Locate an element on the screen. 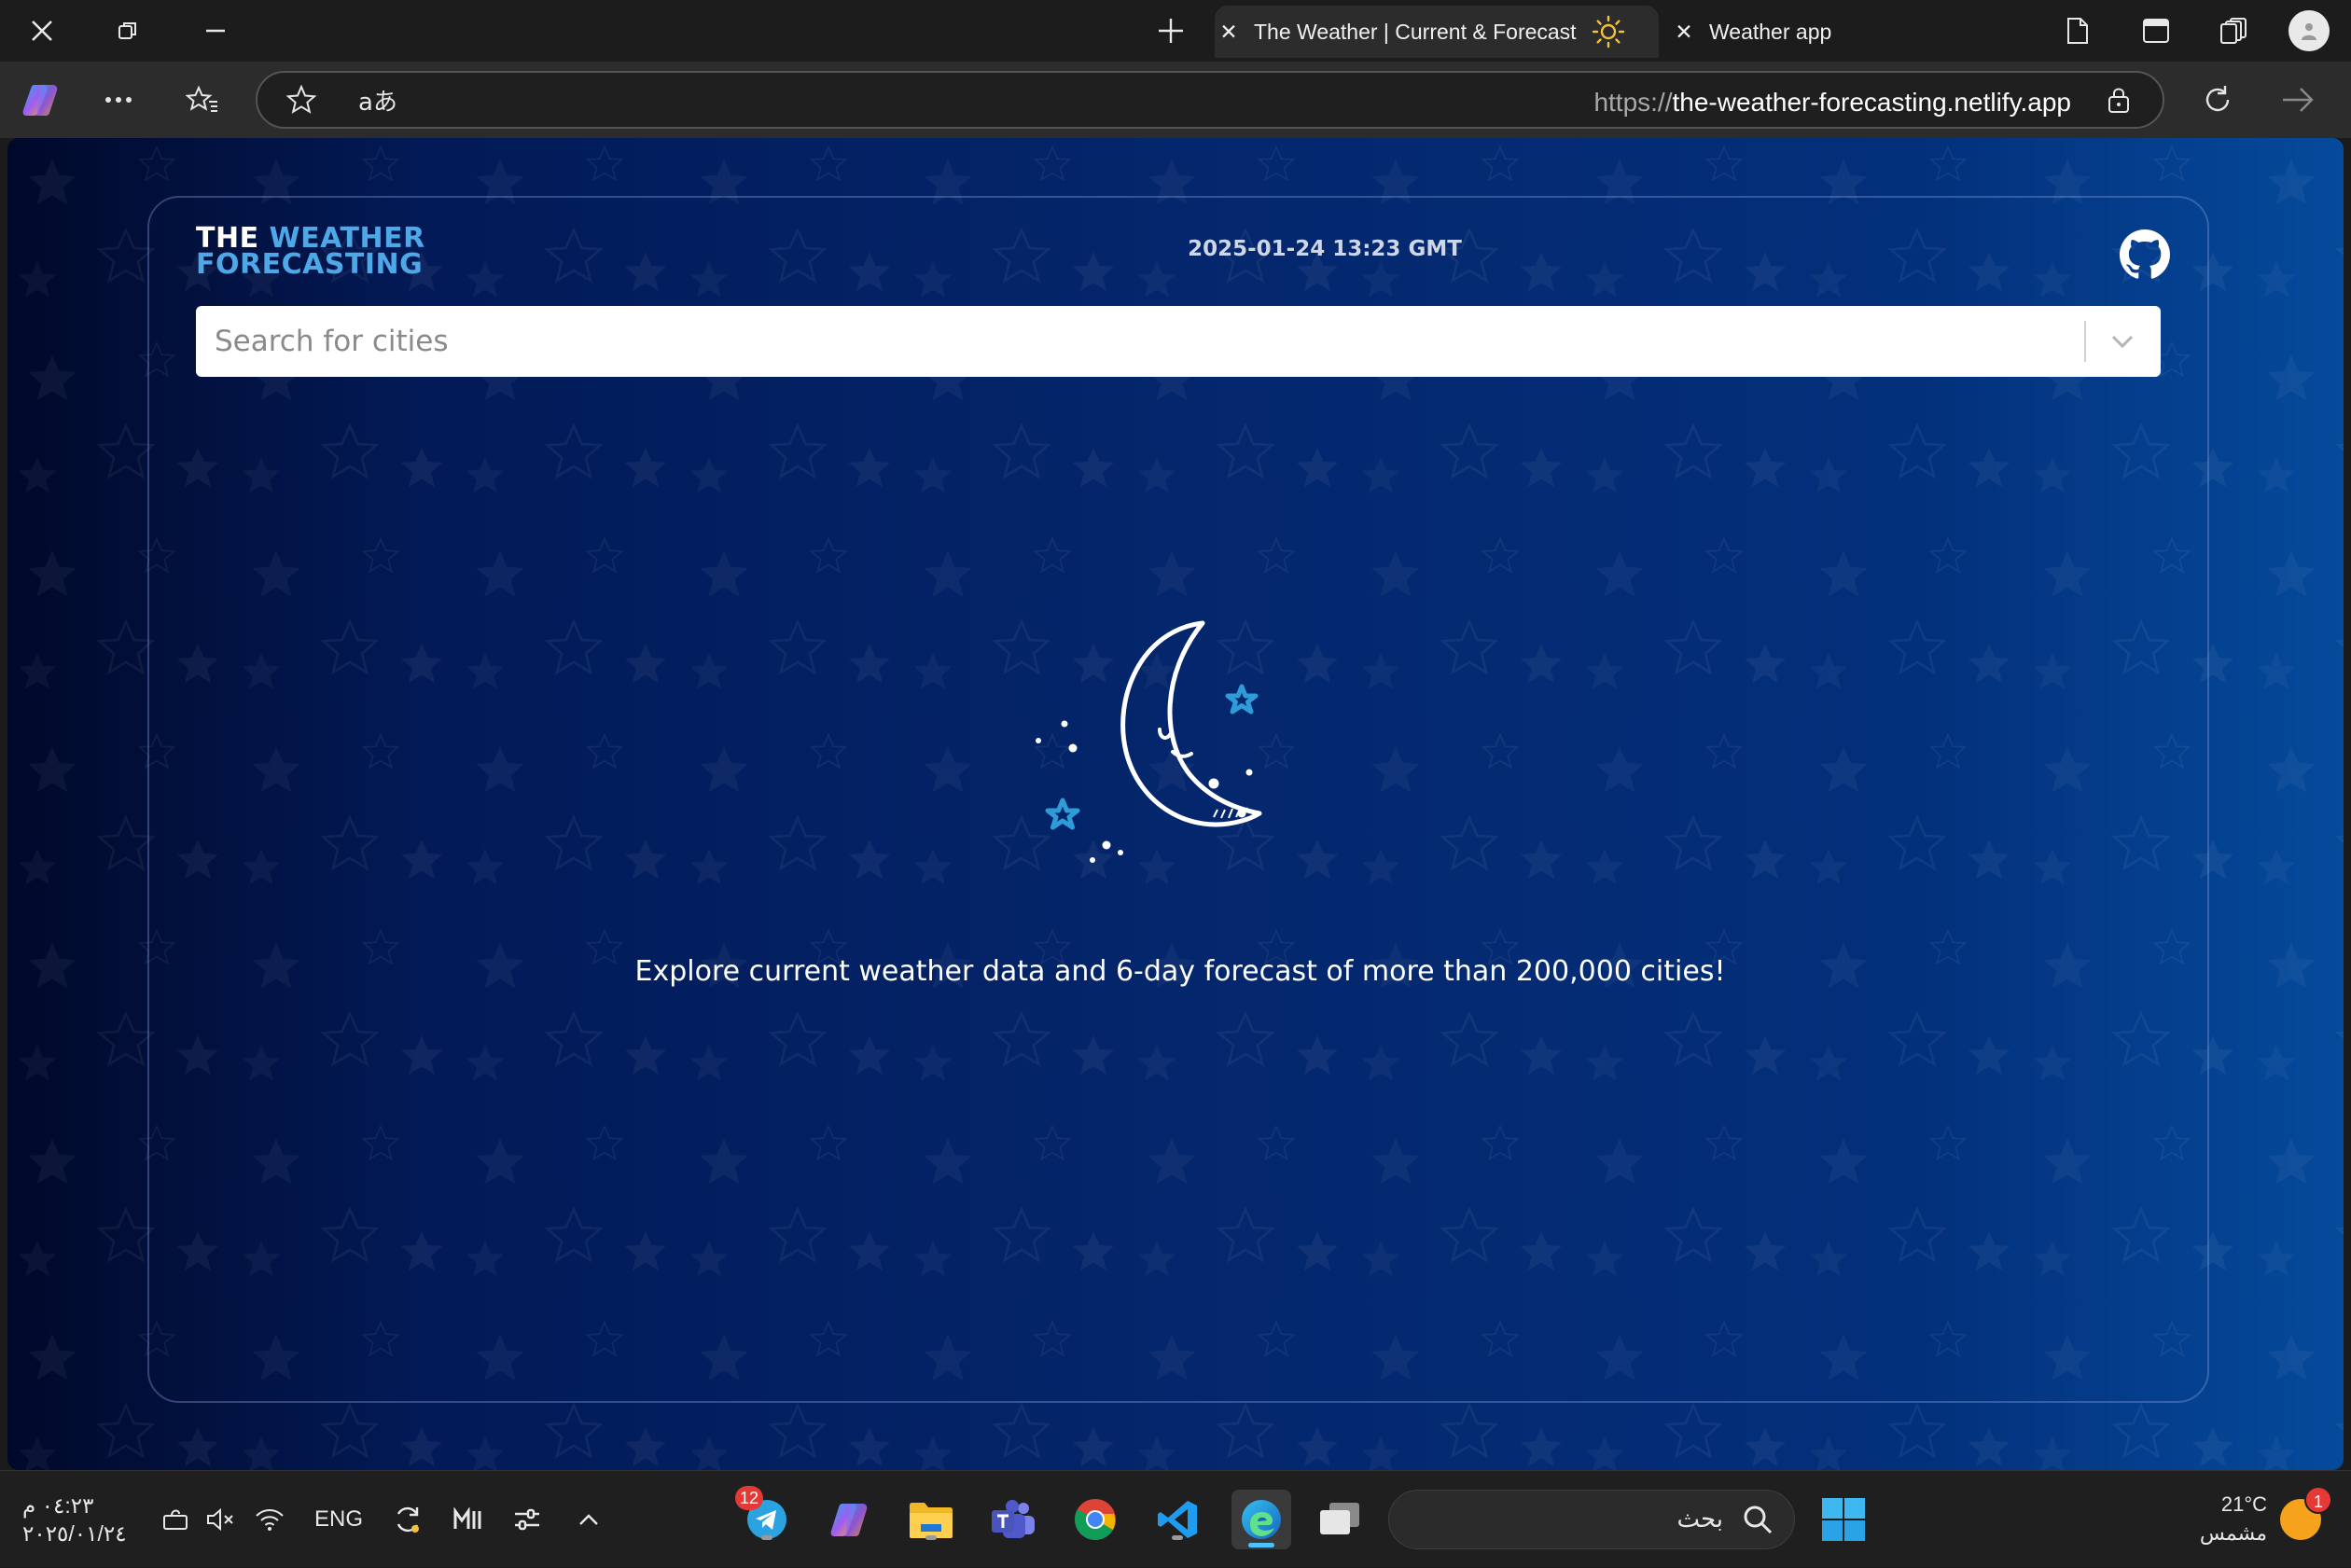  copilot-icon is located at coordinates (40, 100).